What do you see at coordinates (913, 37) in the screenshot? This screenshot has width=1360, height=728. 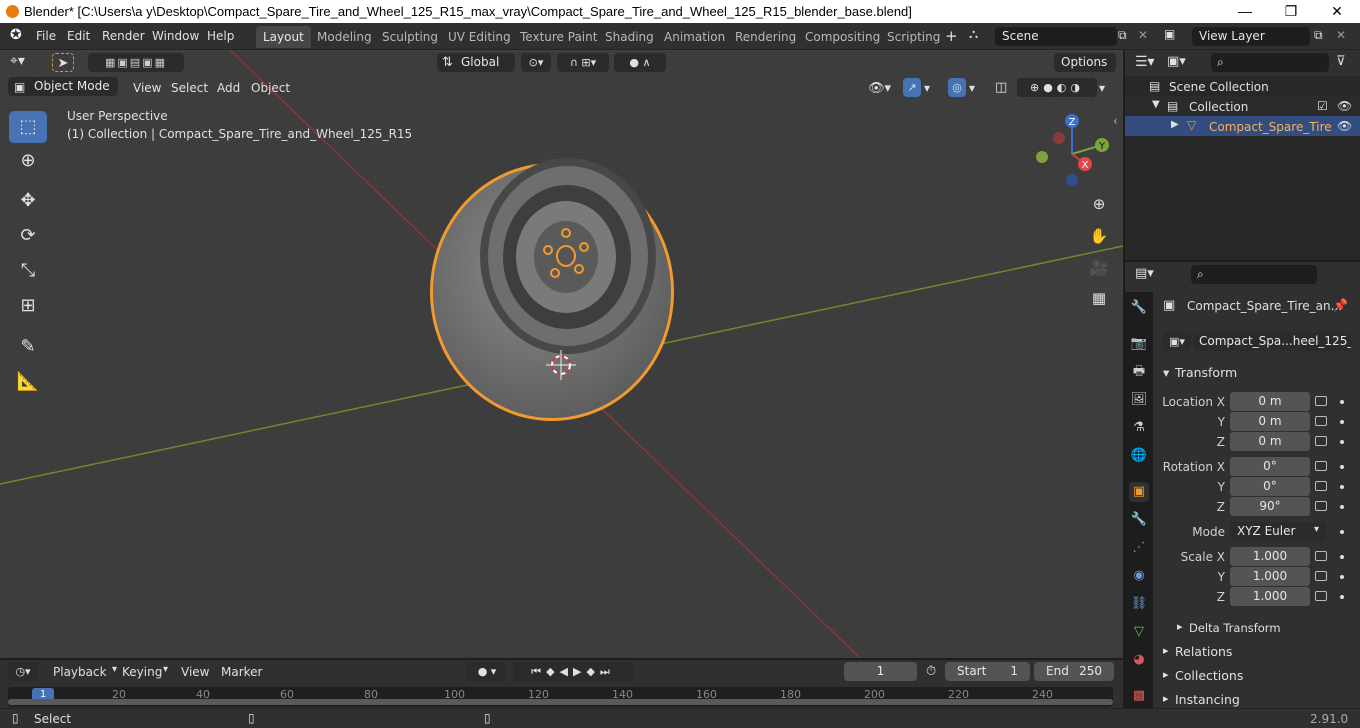 I see `tab-scripting: Scripting` at bounding box center [913, 37].